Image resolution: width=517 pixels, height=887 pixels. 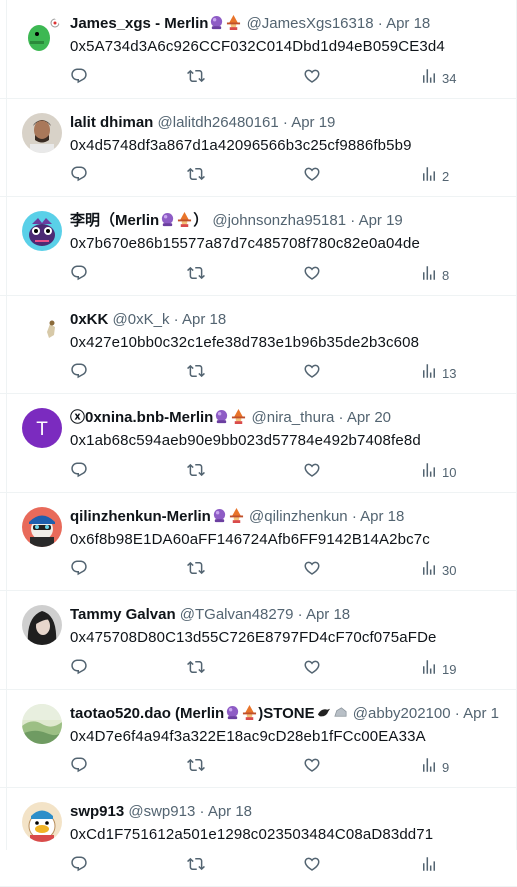 What do you see at coordinates (123, 614) in the screenshot?
I see `display-name: Tammy Galvan` at bounding box center [123, 614].